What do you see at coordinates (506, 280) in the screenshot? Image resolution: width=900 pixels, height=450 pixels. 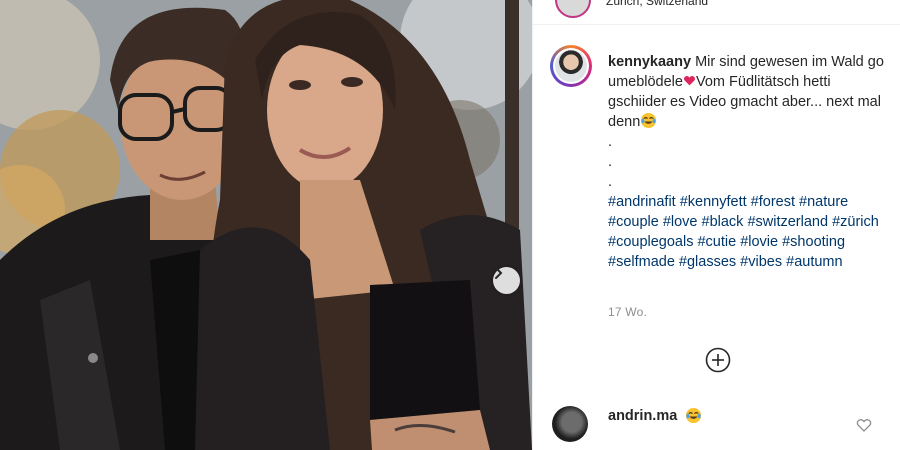 I see `next-photo-button` at bounding box center [506, 280].